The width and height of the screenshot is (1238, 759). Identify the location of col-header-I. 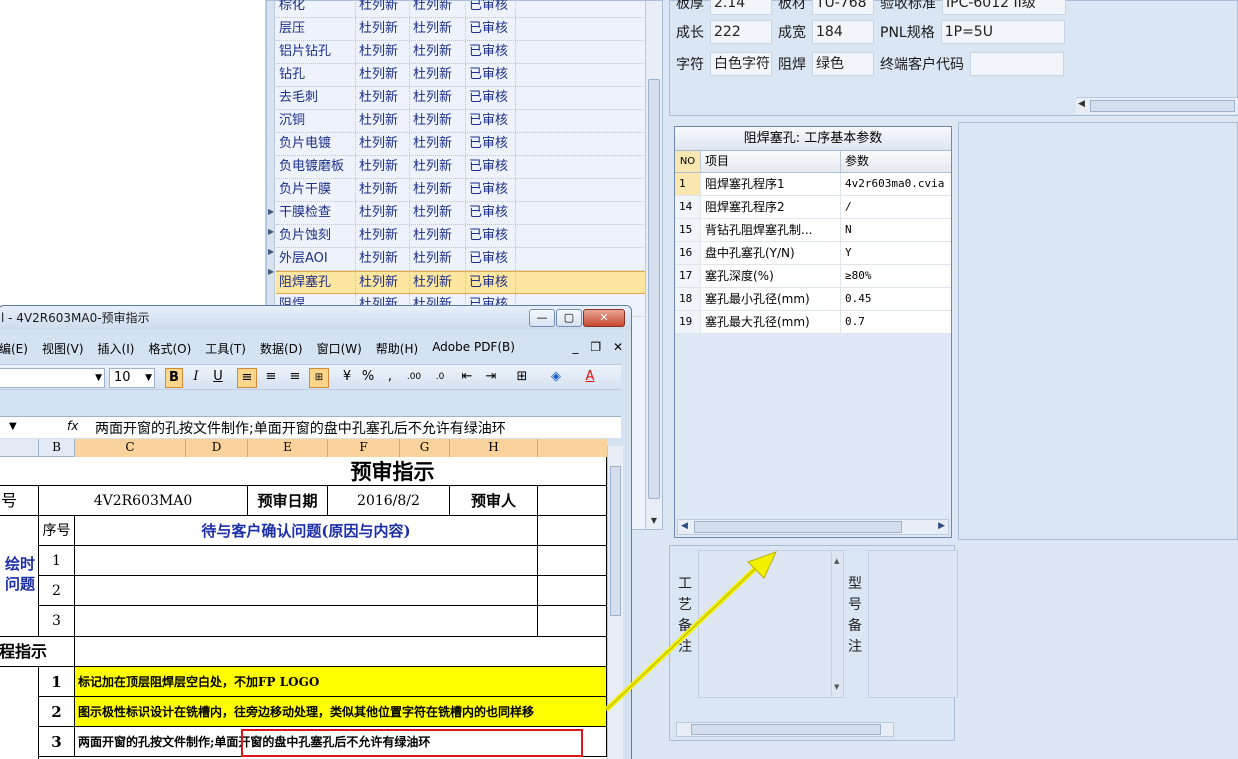
(572, 448).